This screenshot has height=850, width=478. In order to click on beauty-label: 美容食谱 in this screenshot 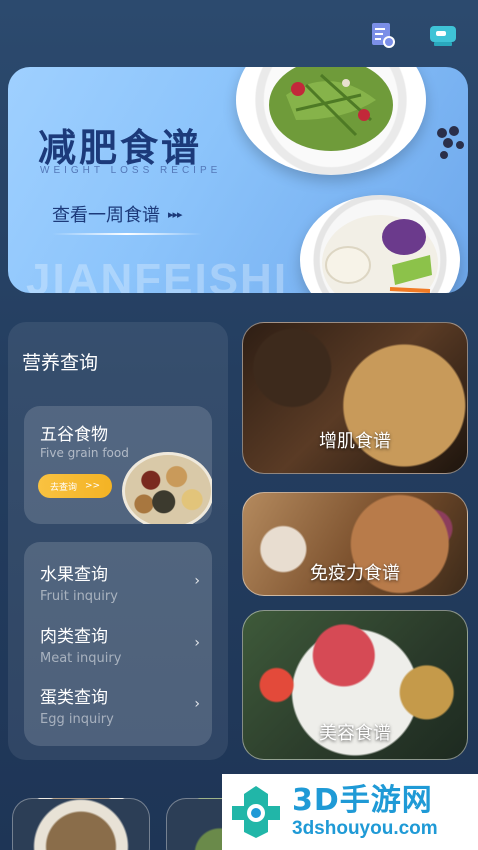, I will do `click(355, 733)`.